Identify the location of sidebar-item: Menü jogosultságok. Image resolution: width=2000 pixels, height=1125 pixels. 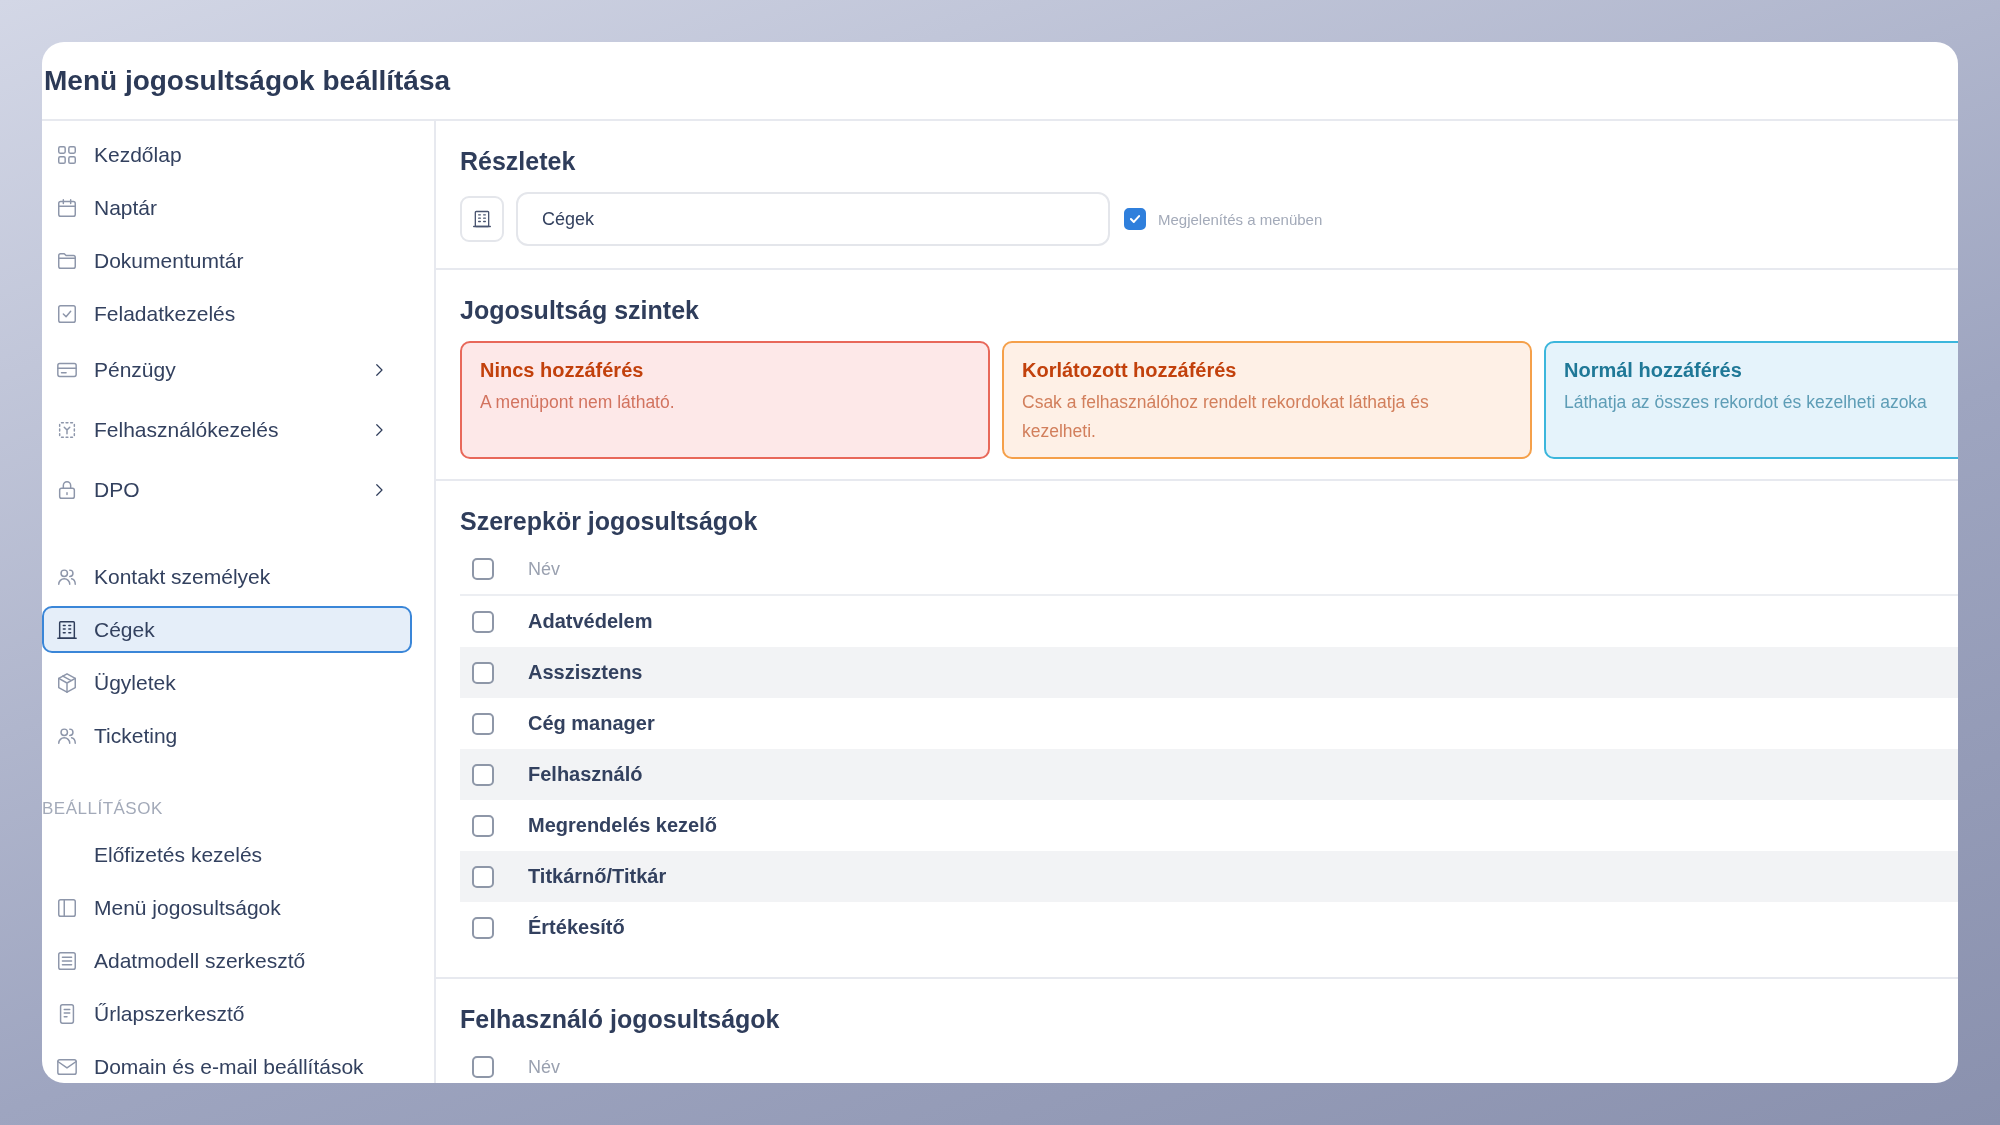
(227, 907).